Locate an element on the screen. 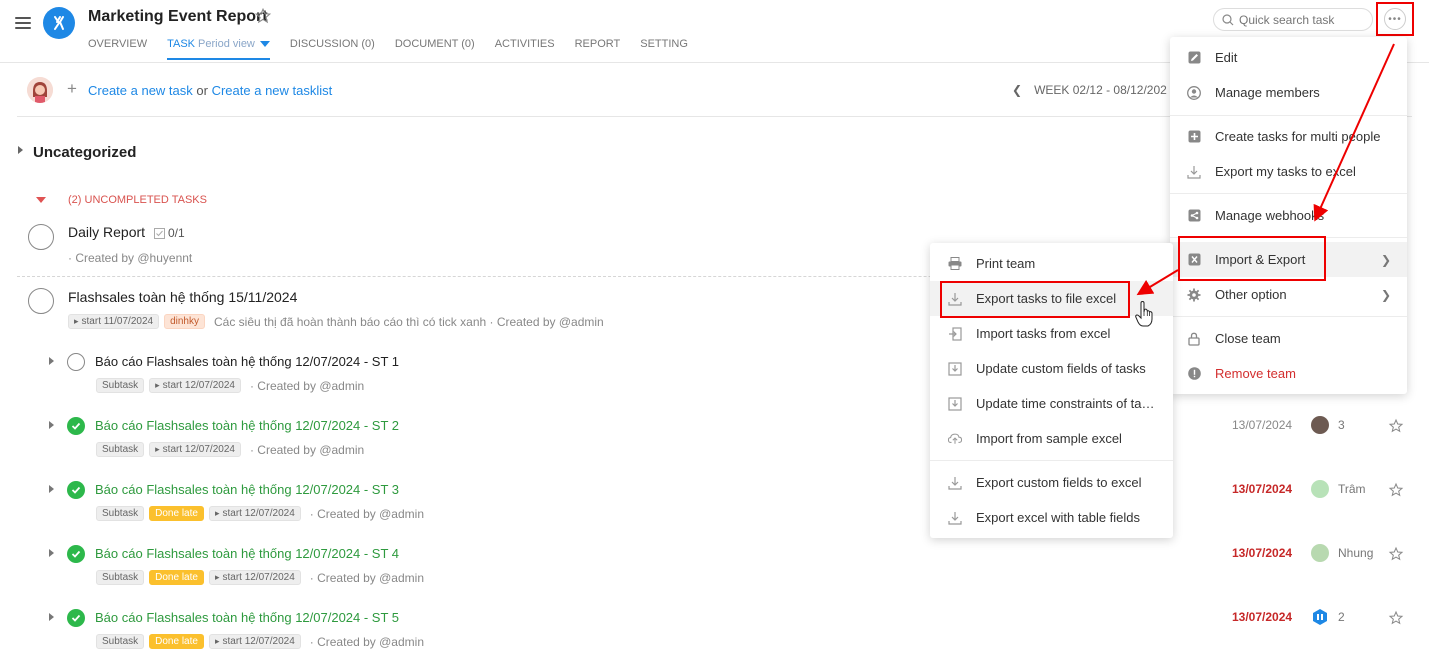 This screenshot has height=653, width=1429. menu-item-create-multi: Create tasks for multi people is located at coordinates (1288, 136).